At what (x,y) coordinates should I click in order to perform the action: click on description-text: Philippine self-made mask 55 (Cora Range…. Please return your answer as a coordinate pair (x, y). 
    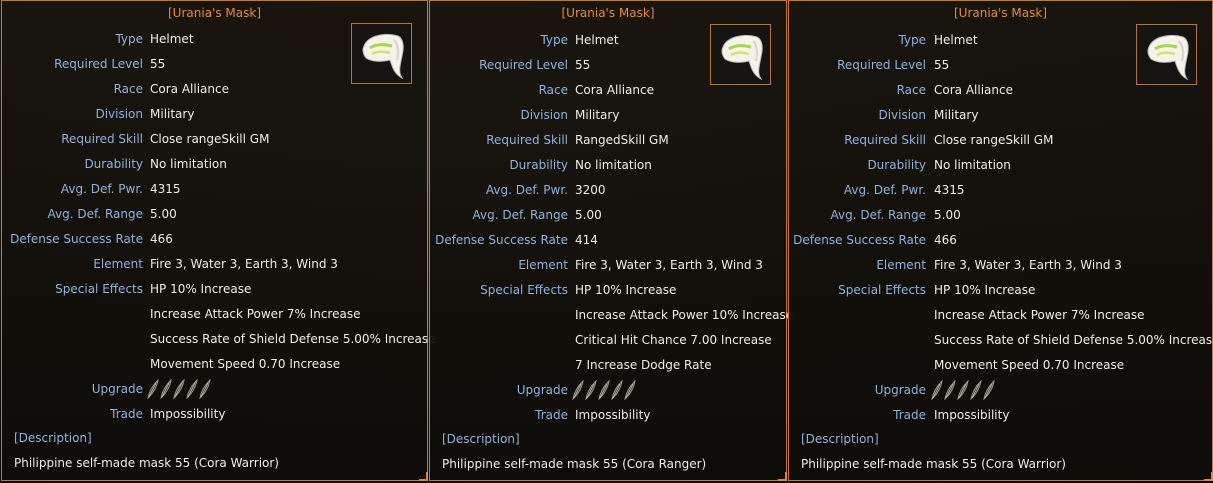
    Looking at the image, I should click on (574, 464).